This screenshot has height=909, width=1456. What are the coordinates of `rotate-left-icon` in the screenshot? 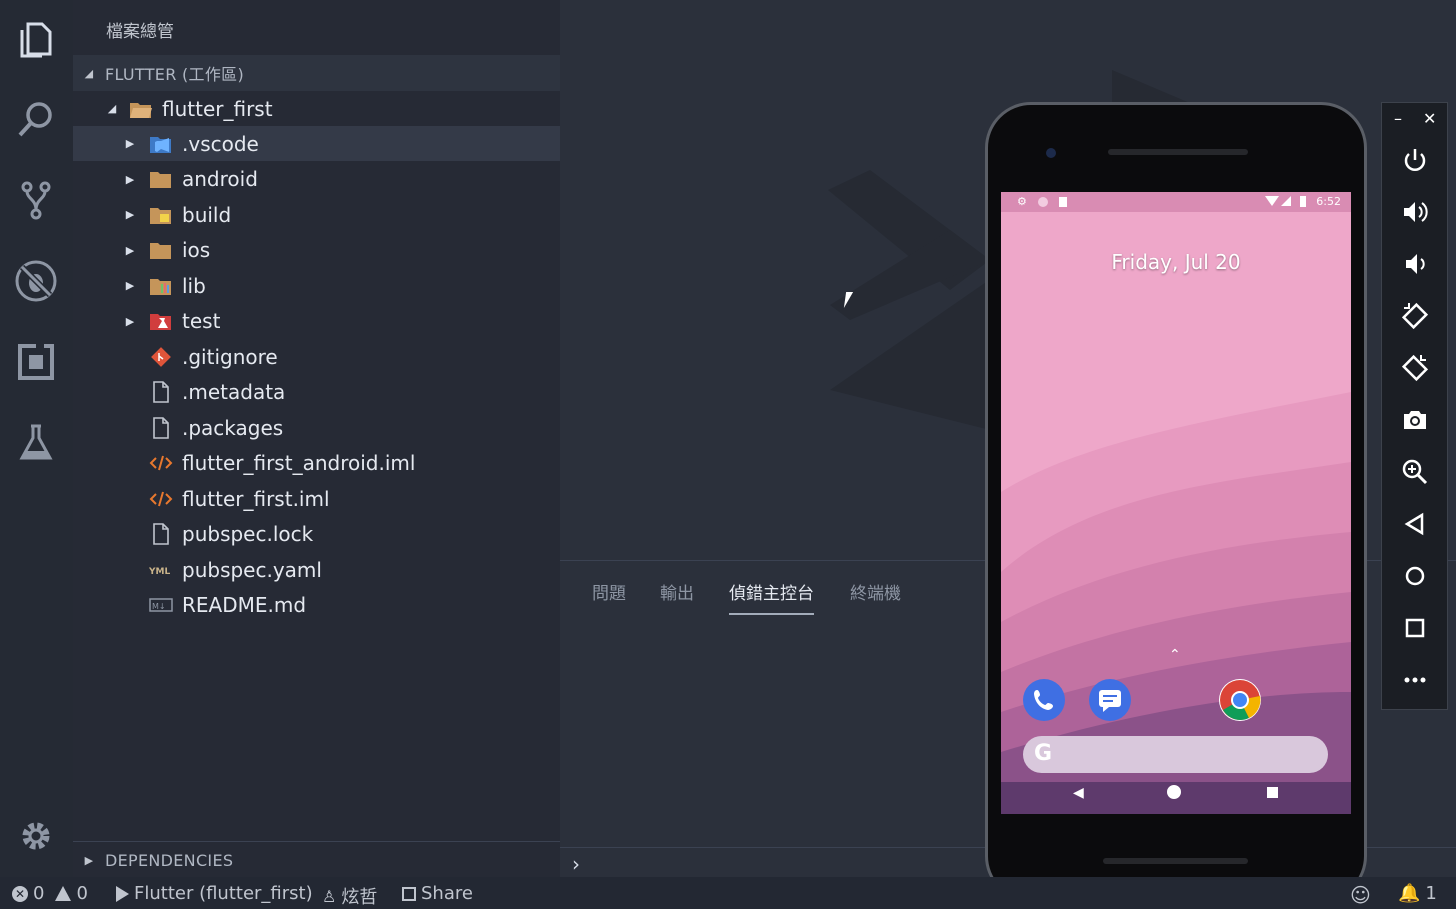 It's located at (1415, 316).